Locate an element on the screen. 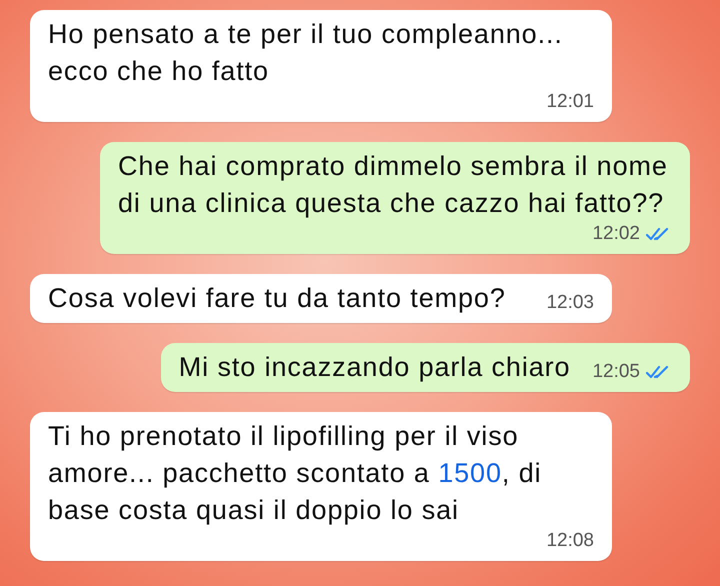  message-text: Cosa volevi fare tu da tanto tempo? is located at coordinates (277, 298).